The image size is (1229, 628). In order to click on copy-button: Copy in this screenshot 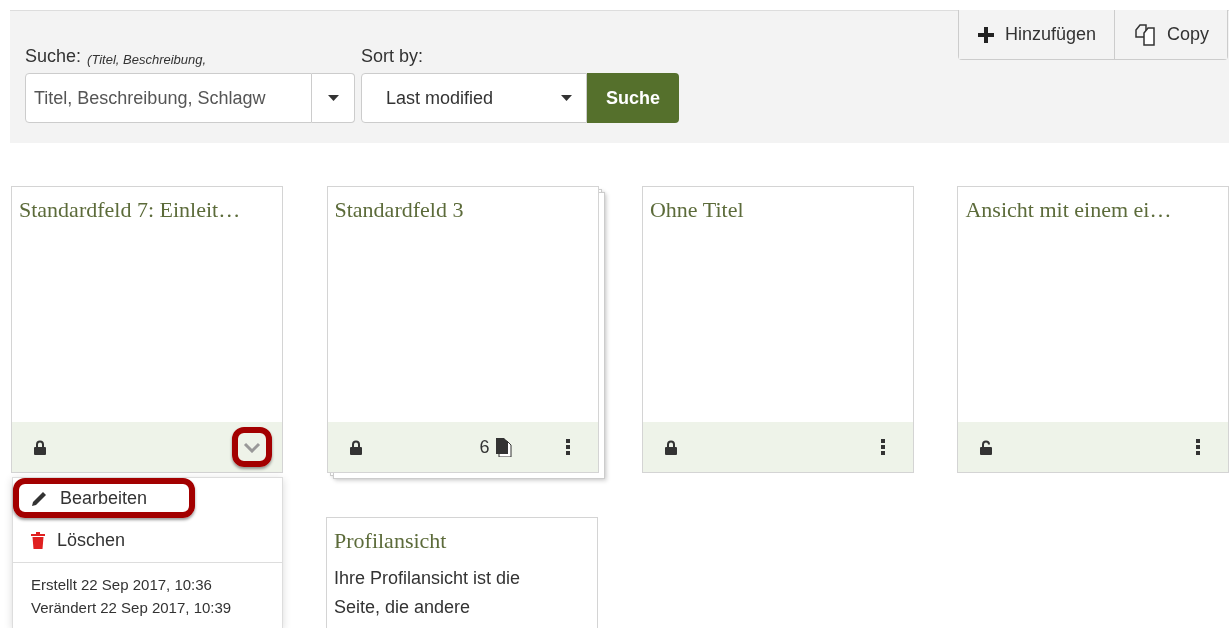, I will do `click(1170, 34)`.